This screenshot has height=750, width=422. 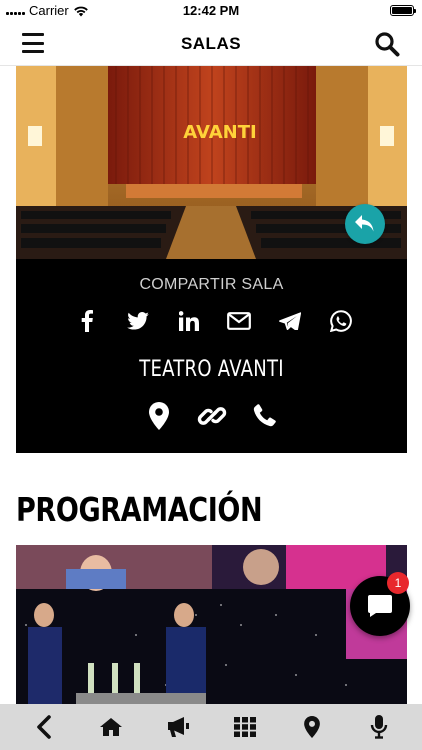 I want to click on link-icon, so click(x=212, y=416).